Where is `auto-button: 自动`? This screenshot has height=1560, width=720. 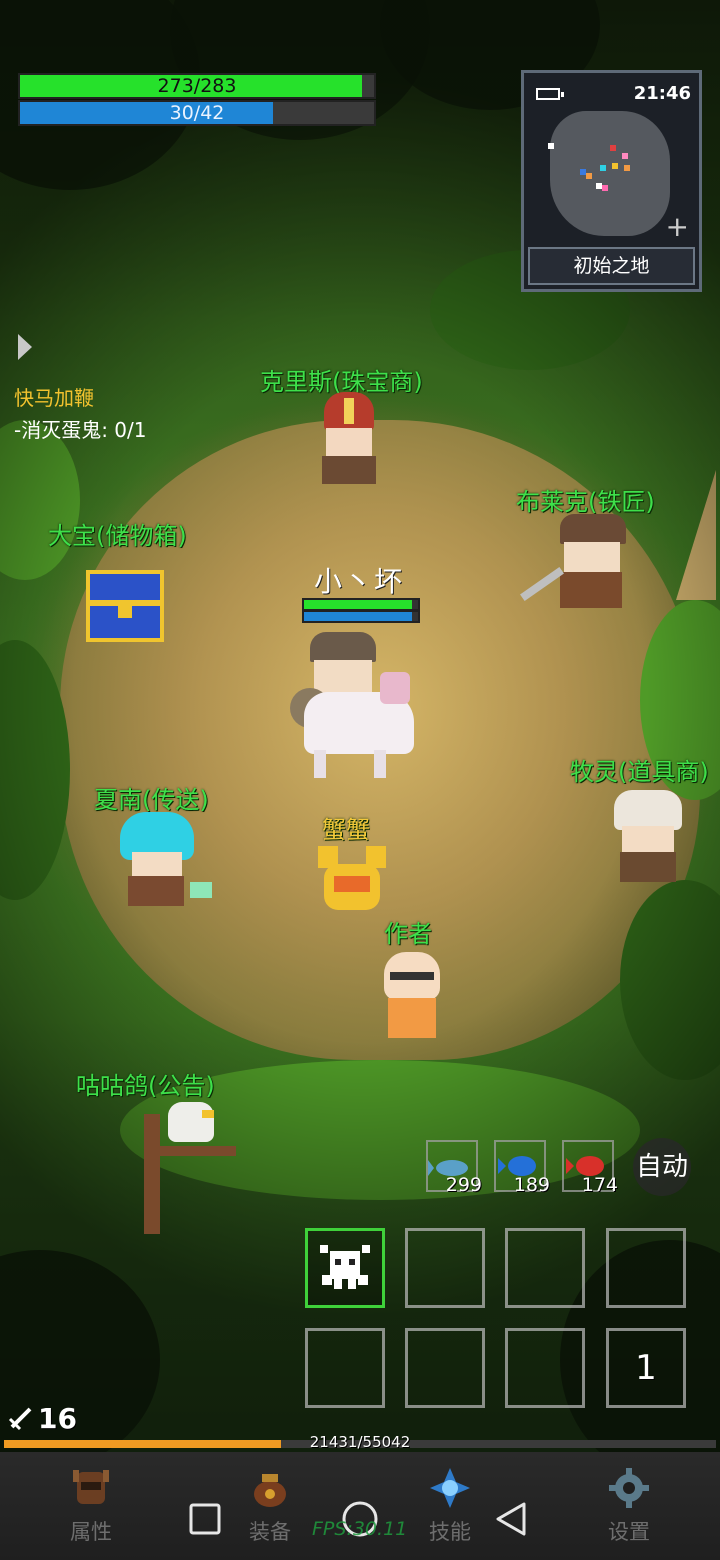
auto-button: 自动 is located at coordinates (662, 1167).